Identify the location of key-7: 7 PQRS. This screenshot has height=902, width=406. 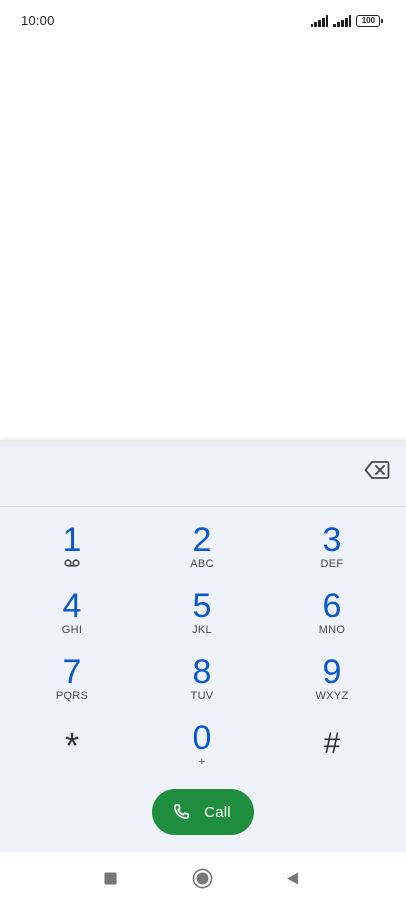
(72, 679).